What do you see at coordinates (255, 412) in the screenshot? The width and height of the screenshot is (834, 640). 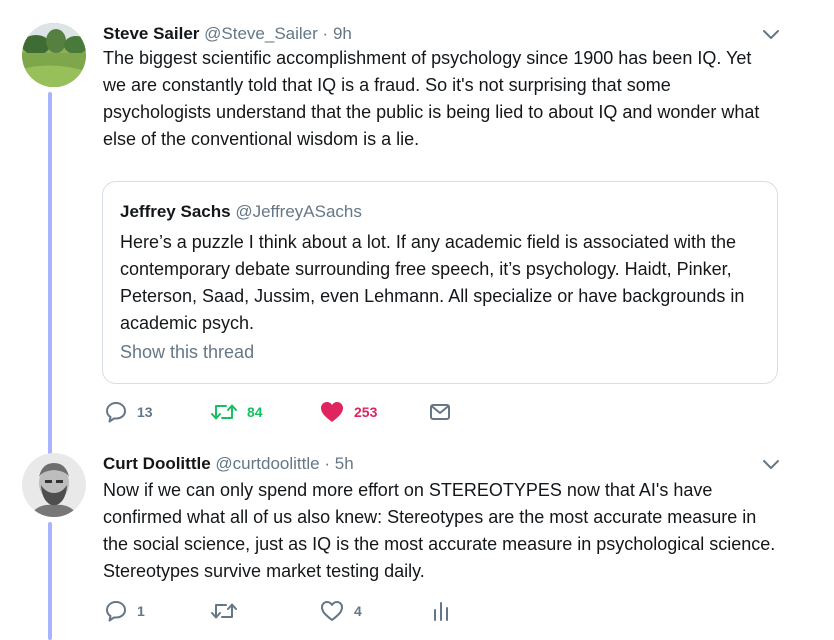 I see `retweet-count: 84` at bounding box center [255, 412].